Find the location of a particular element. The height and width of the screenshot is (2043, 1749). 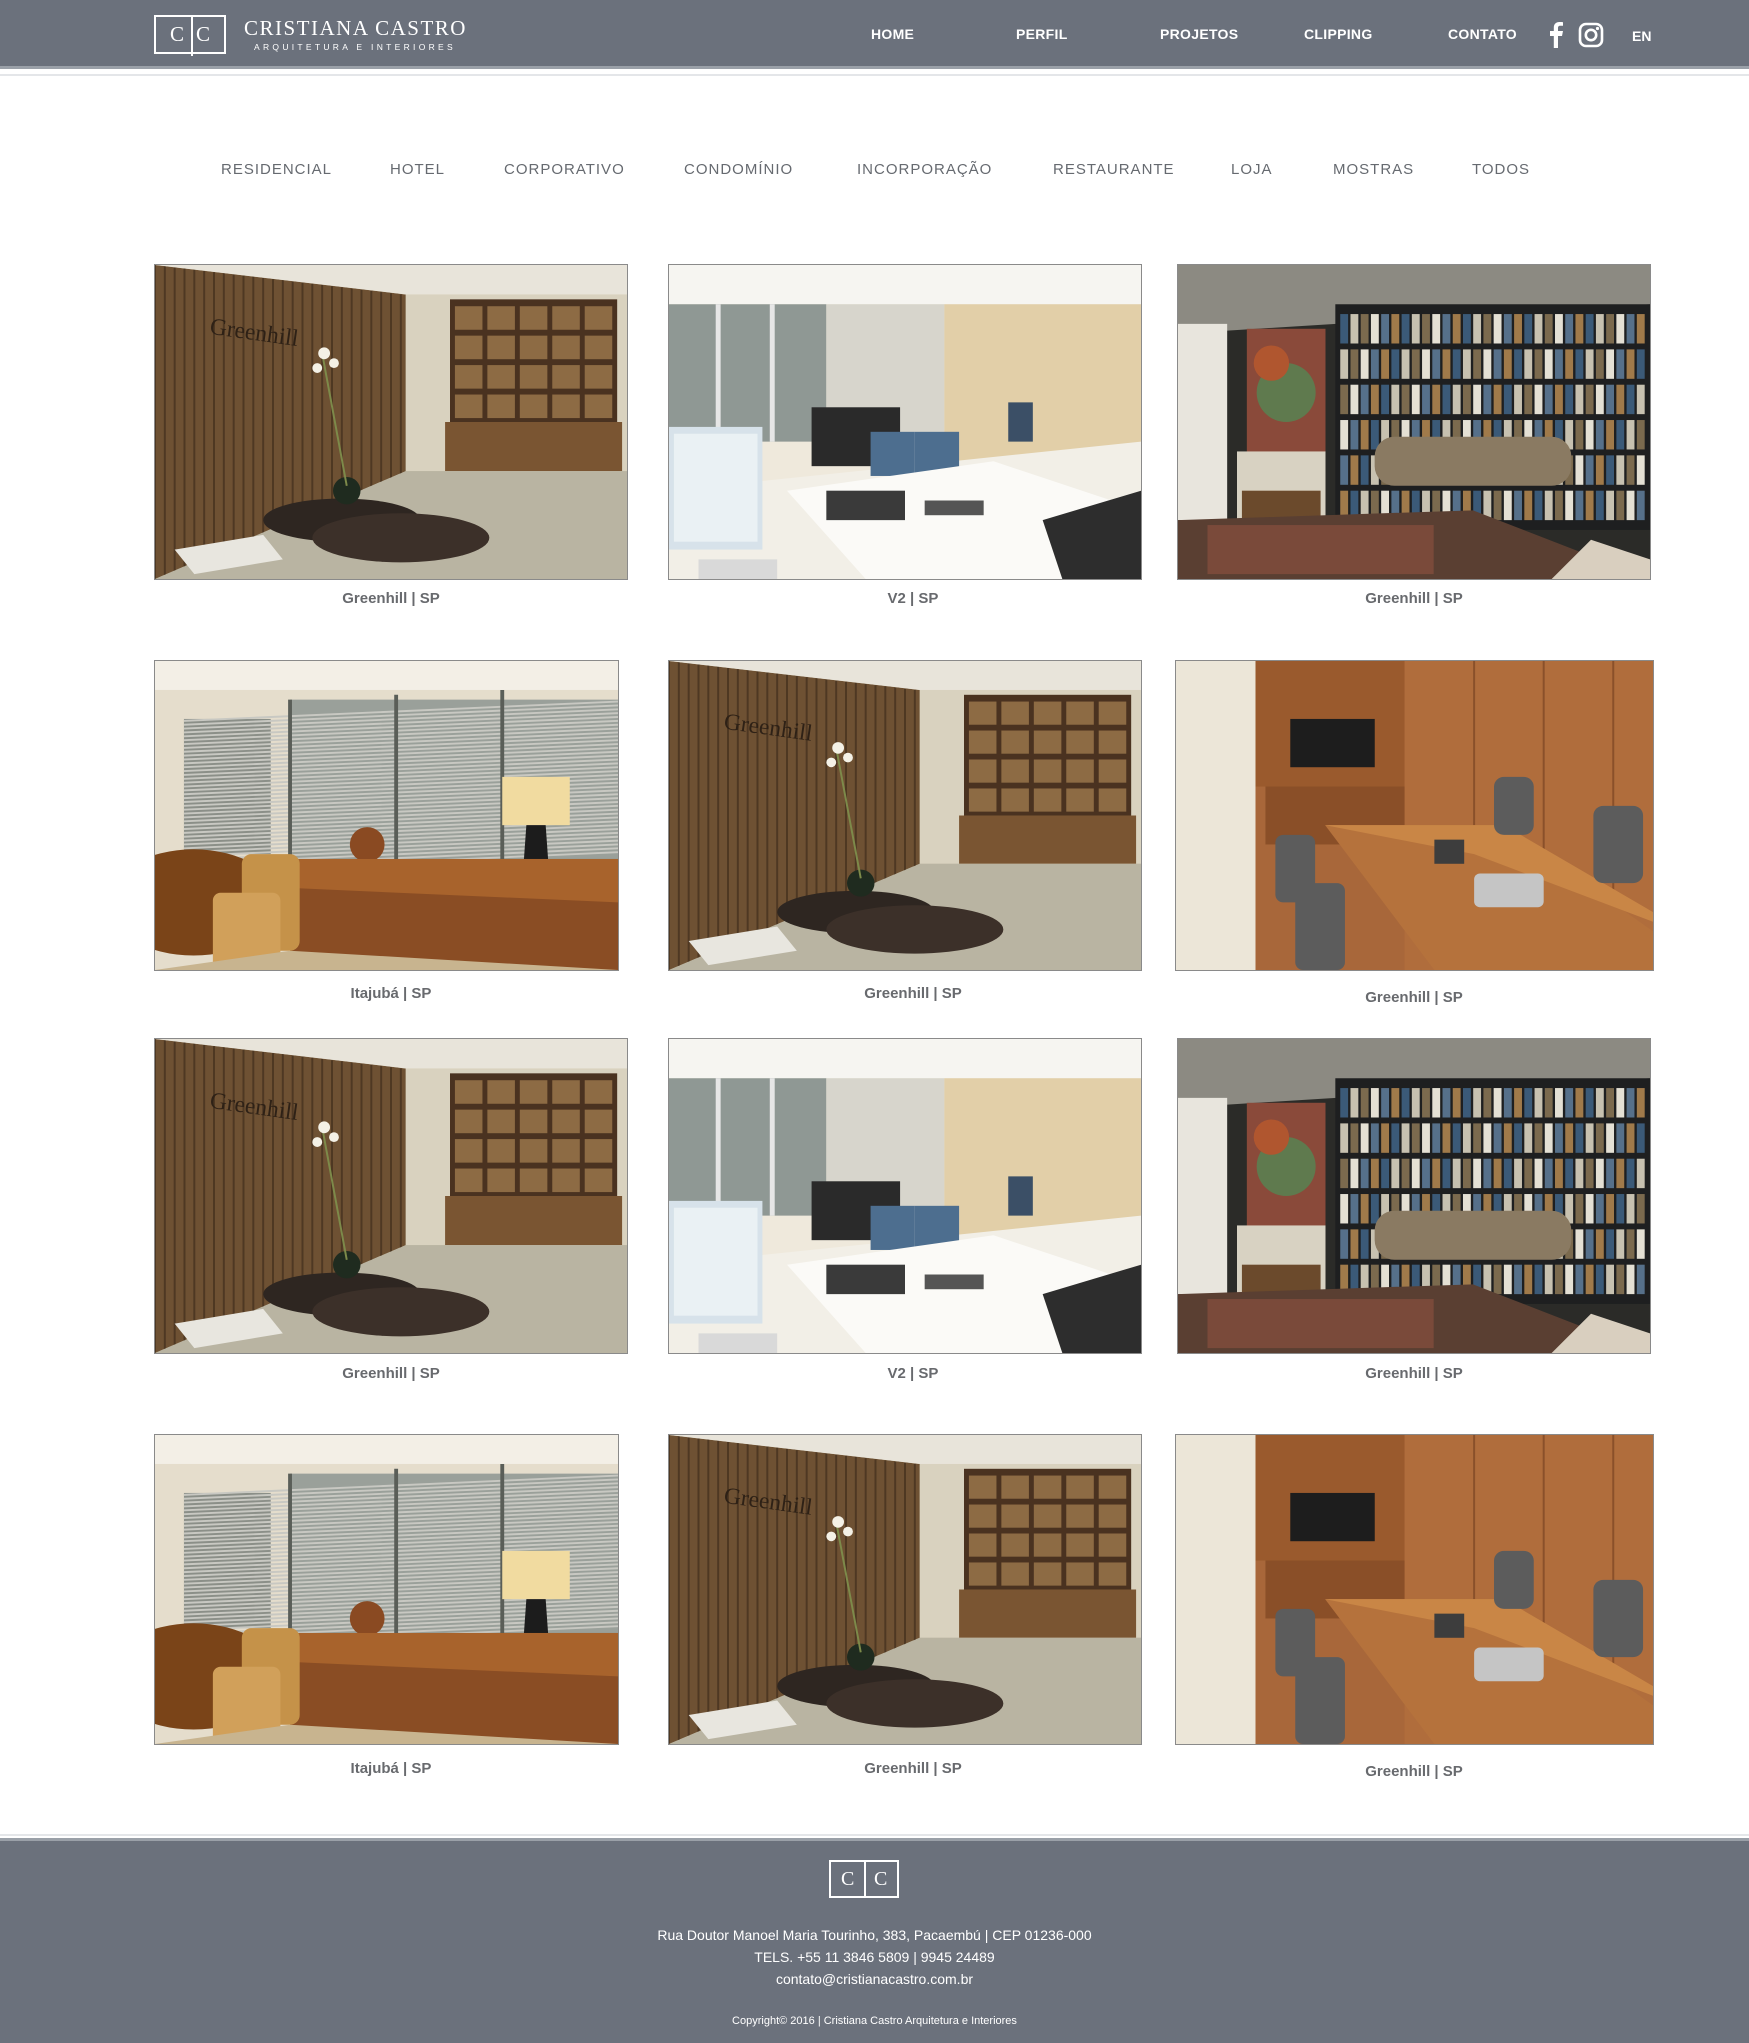

monogram-left: C is located at coordinates (176, 34).